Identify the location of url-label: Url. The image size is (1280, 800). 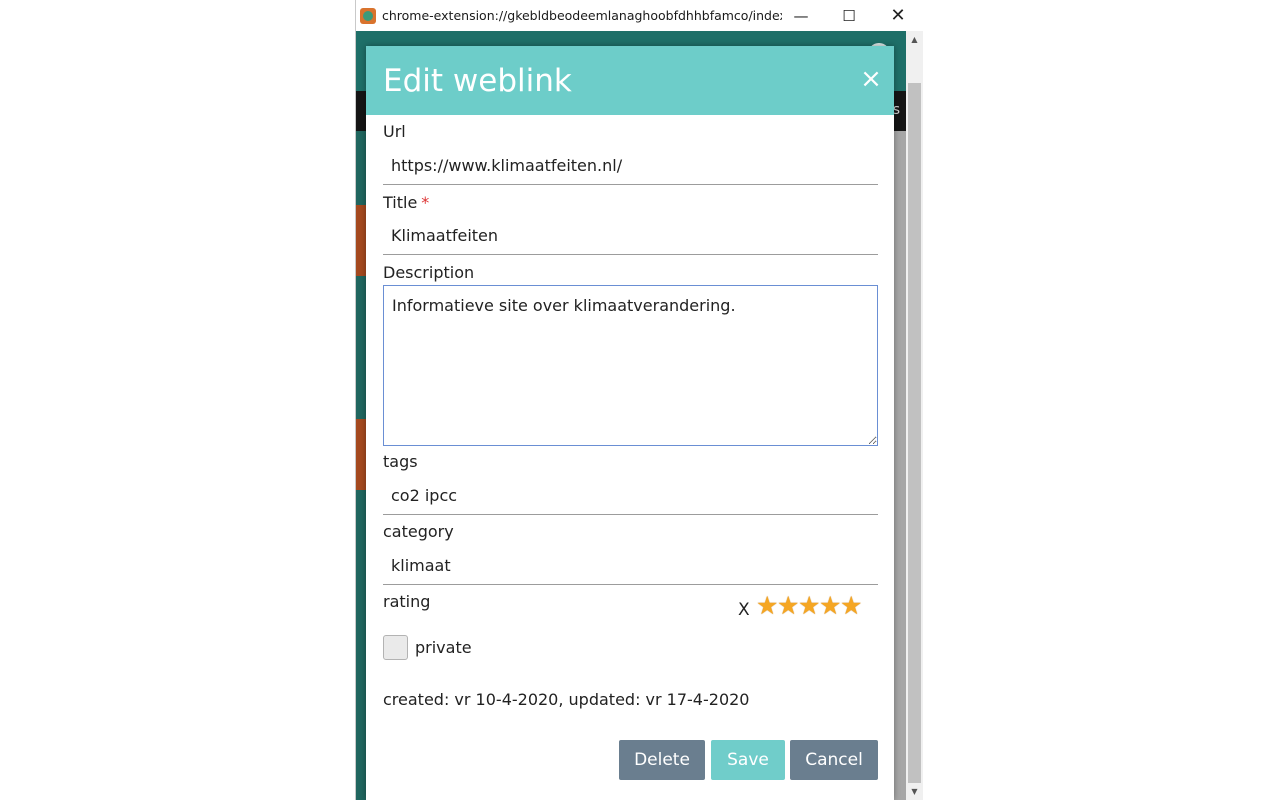
(394, 131).